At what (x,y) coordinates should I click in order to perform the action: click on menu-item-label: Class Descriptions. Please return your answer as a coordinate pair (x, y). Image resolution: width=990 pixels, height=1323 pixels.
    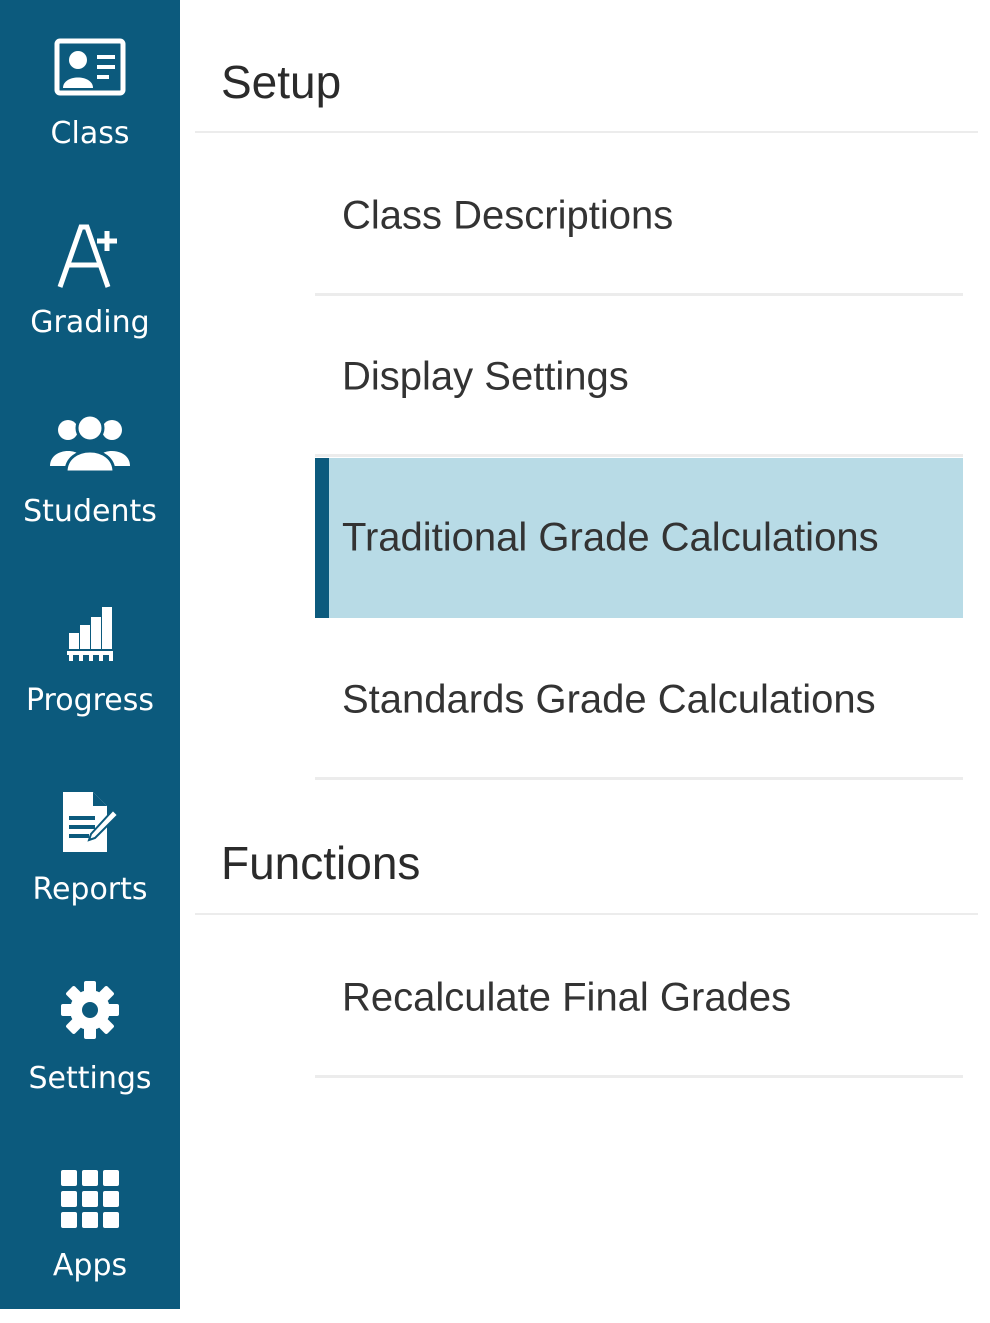
    Looking at the image, I should click on (508, 215).